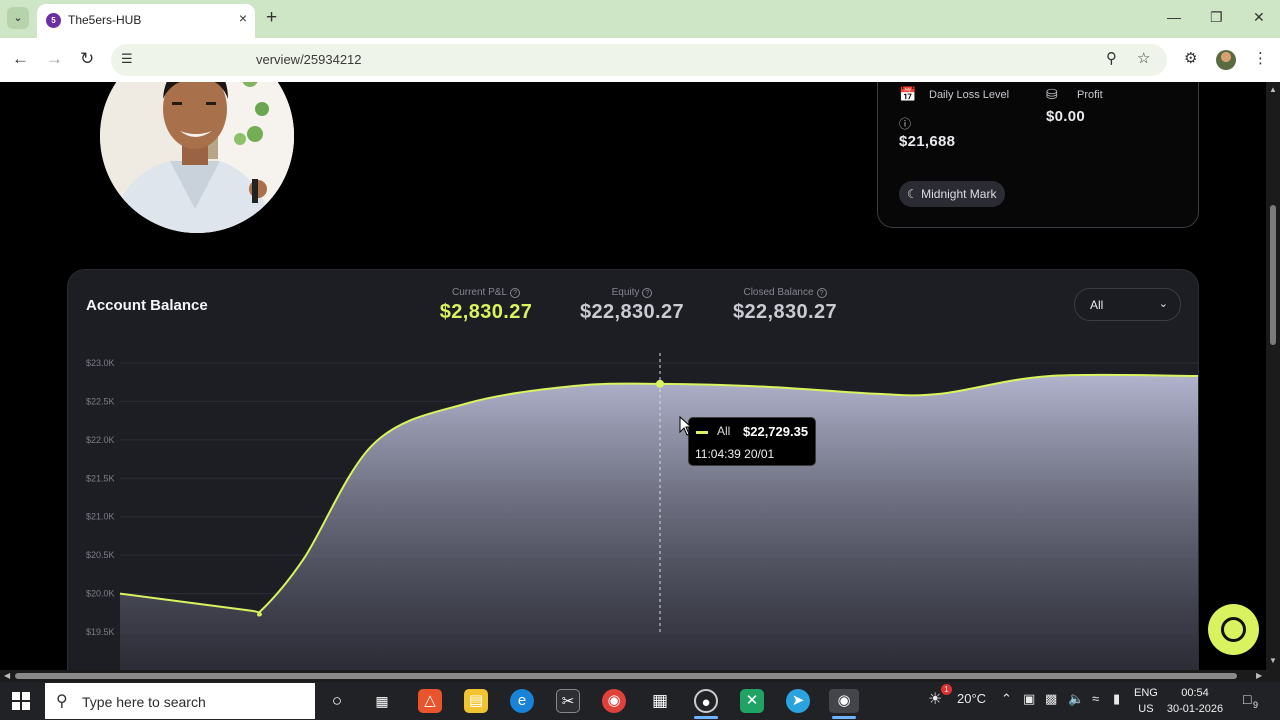  Describe the element at coordinates (197, 157) in the screenshot. I see `webcam-overlay-image` at that location.